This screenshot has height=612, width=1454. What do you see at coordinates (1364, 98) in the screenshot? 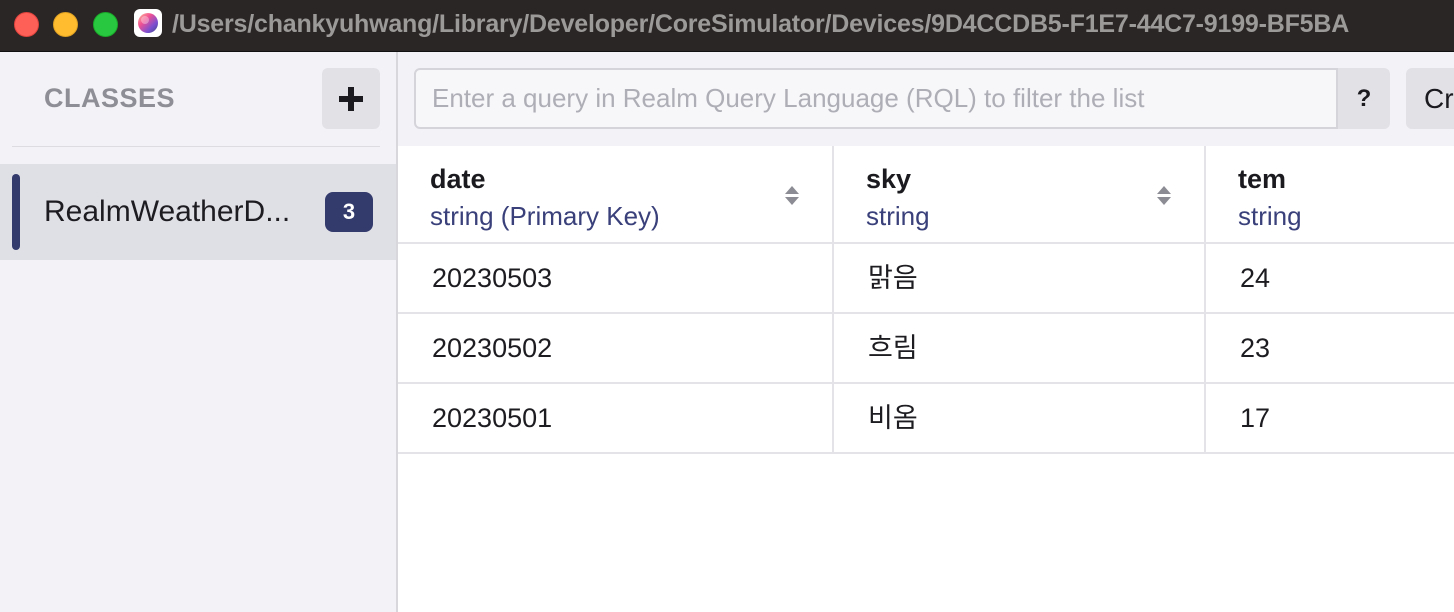
I see `query-help-button: ?` at bounding box center [1364, 98].